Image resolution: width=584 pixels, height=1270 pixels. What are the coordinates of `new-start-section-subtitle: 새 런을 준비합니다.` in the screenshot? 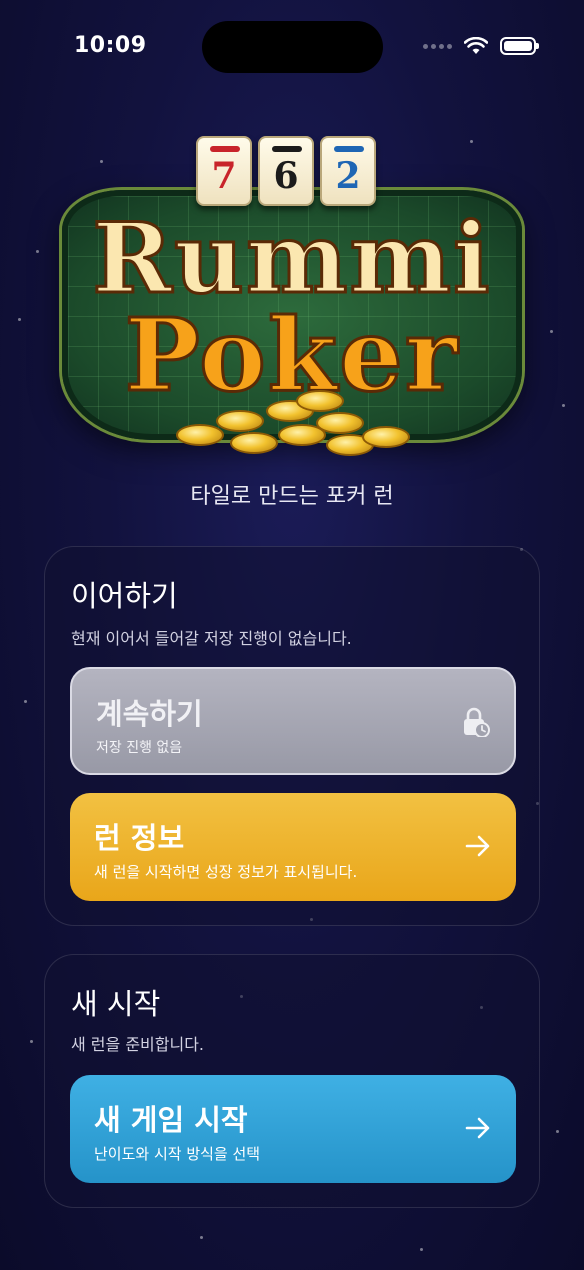 It's located at (138, 1044).